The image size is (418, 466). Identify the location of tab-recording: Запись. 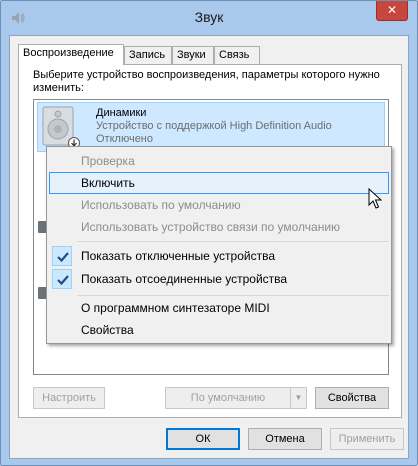
(148, 55).